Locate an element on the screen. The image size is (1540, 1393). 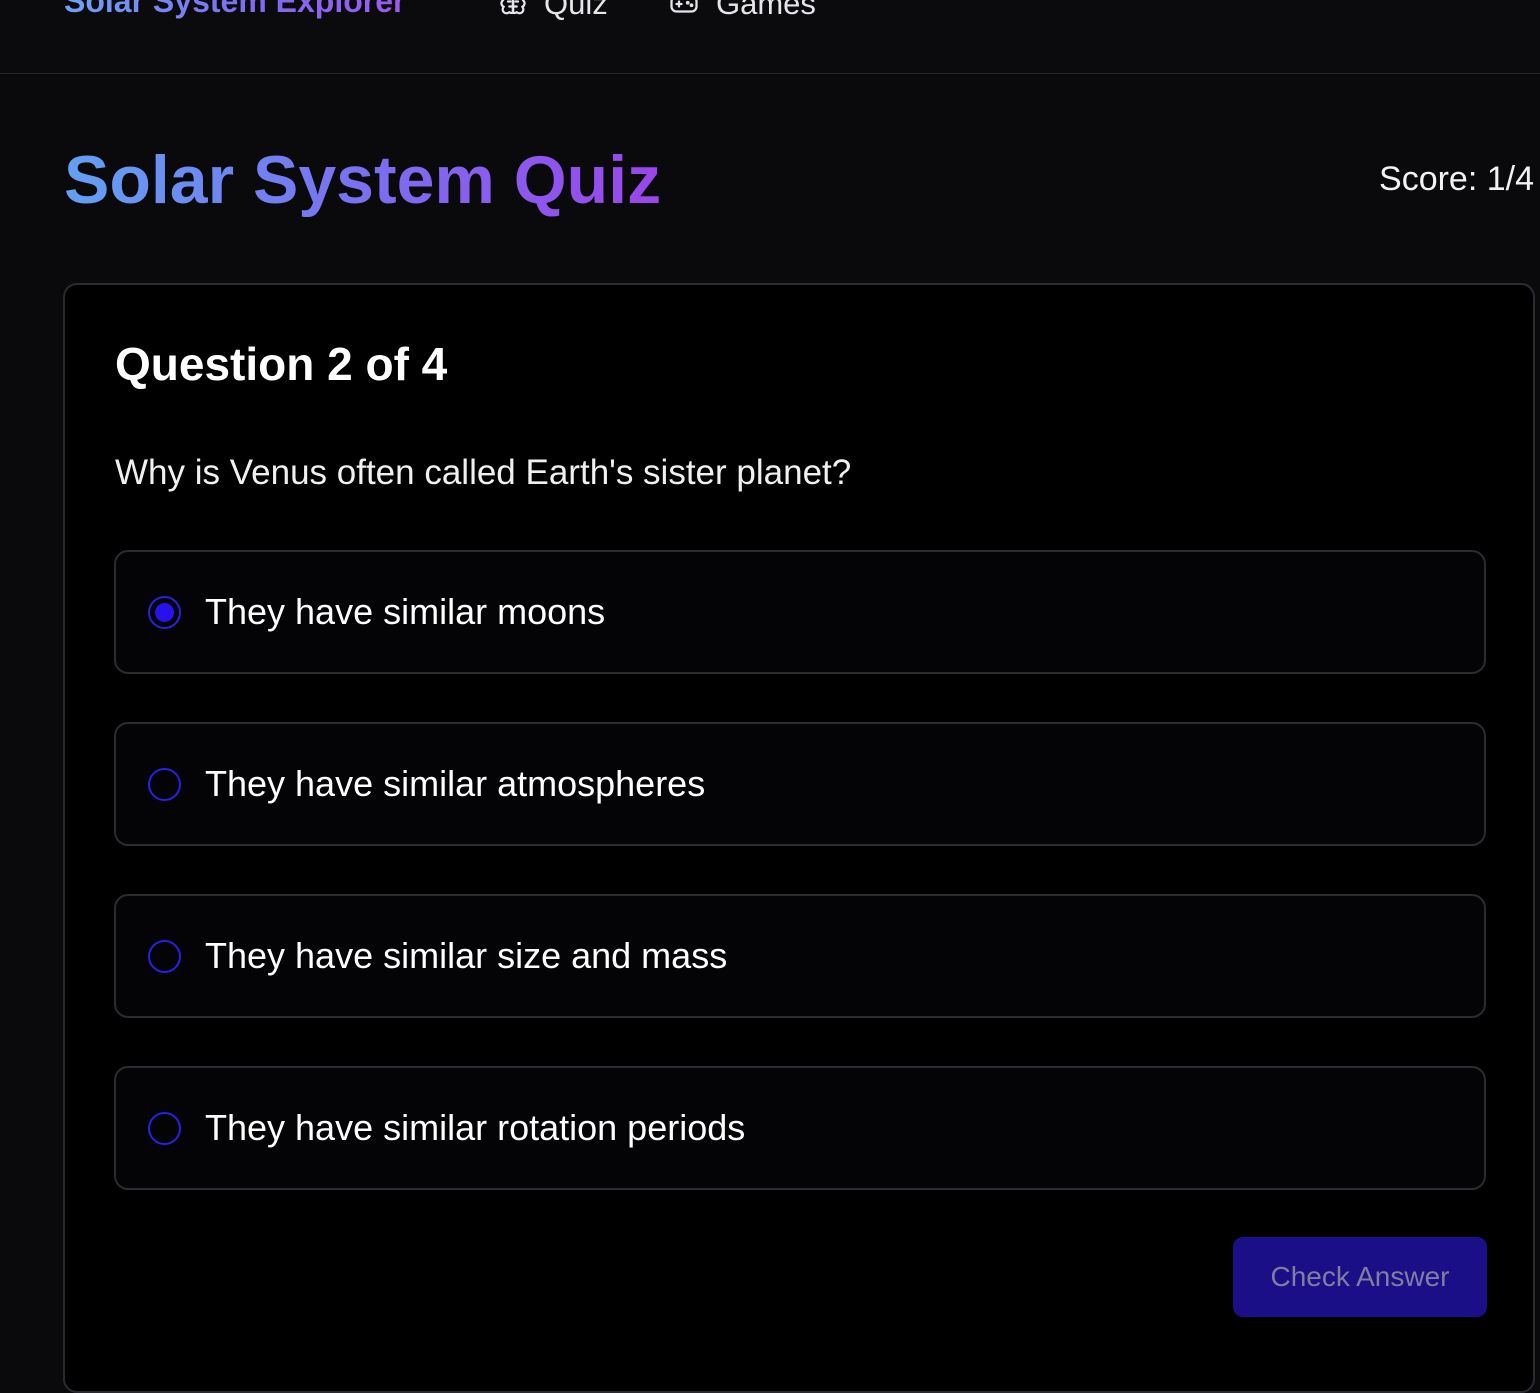
nav-item-games: Games is located at coordinates (742, 12).